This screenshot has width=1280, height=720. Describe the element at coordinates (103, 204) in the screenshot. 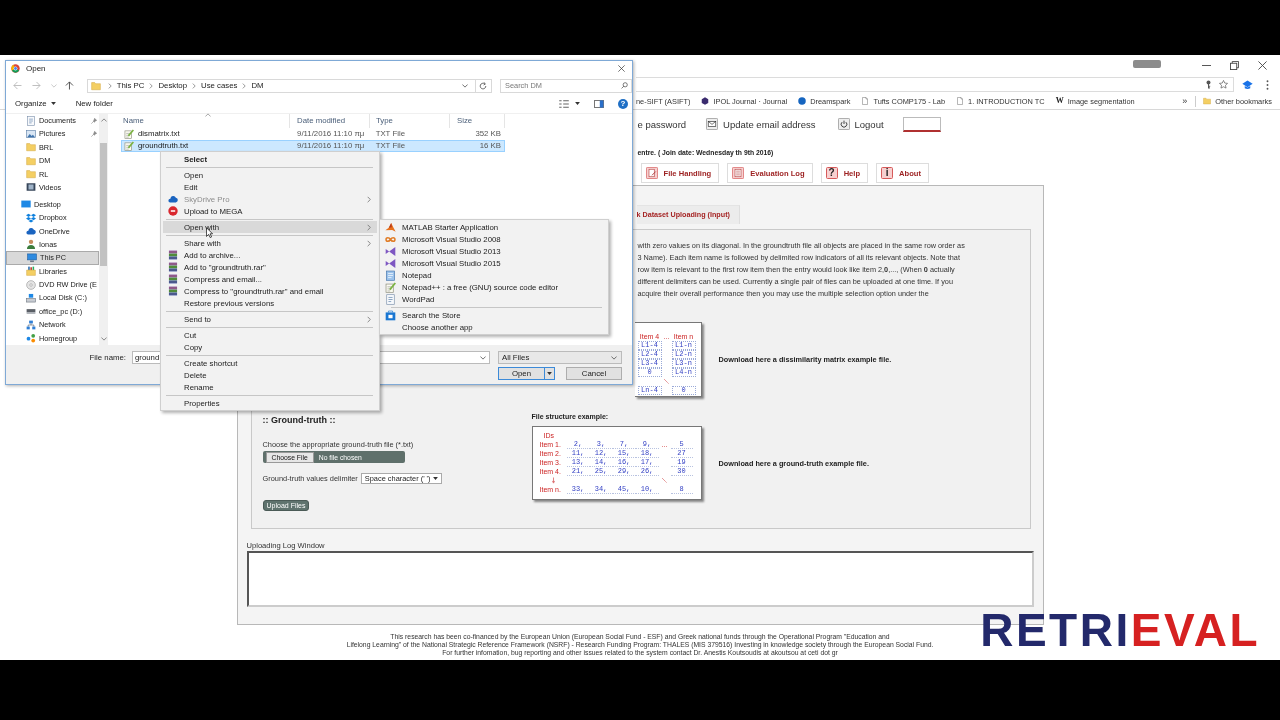

I see `scrollbar-thumb` at that location.